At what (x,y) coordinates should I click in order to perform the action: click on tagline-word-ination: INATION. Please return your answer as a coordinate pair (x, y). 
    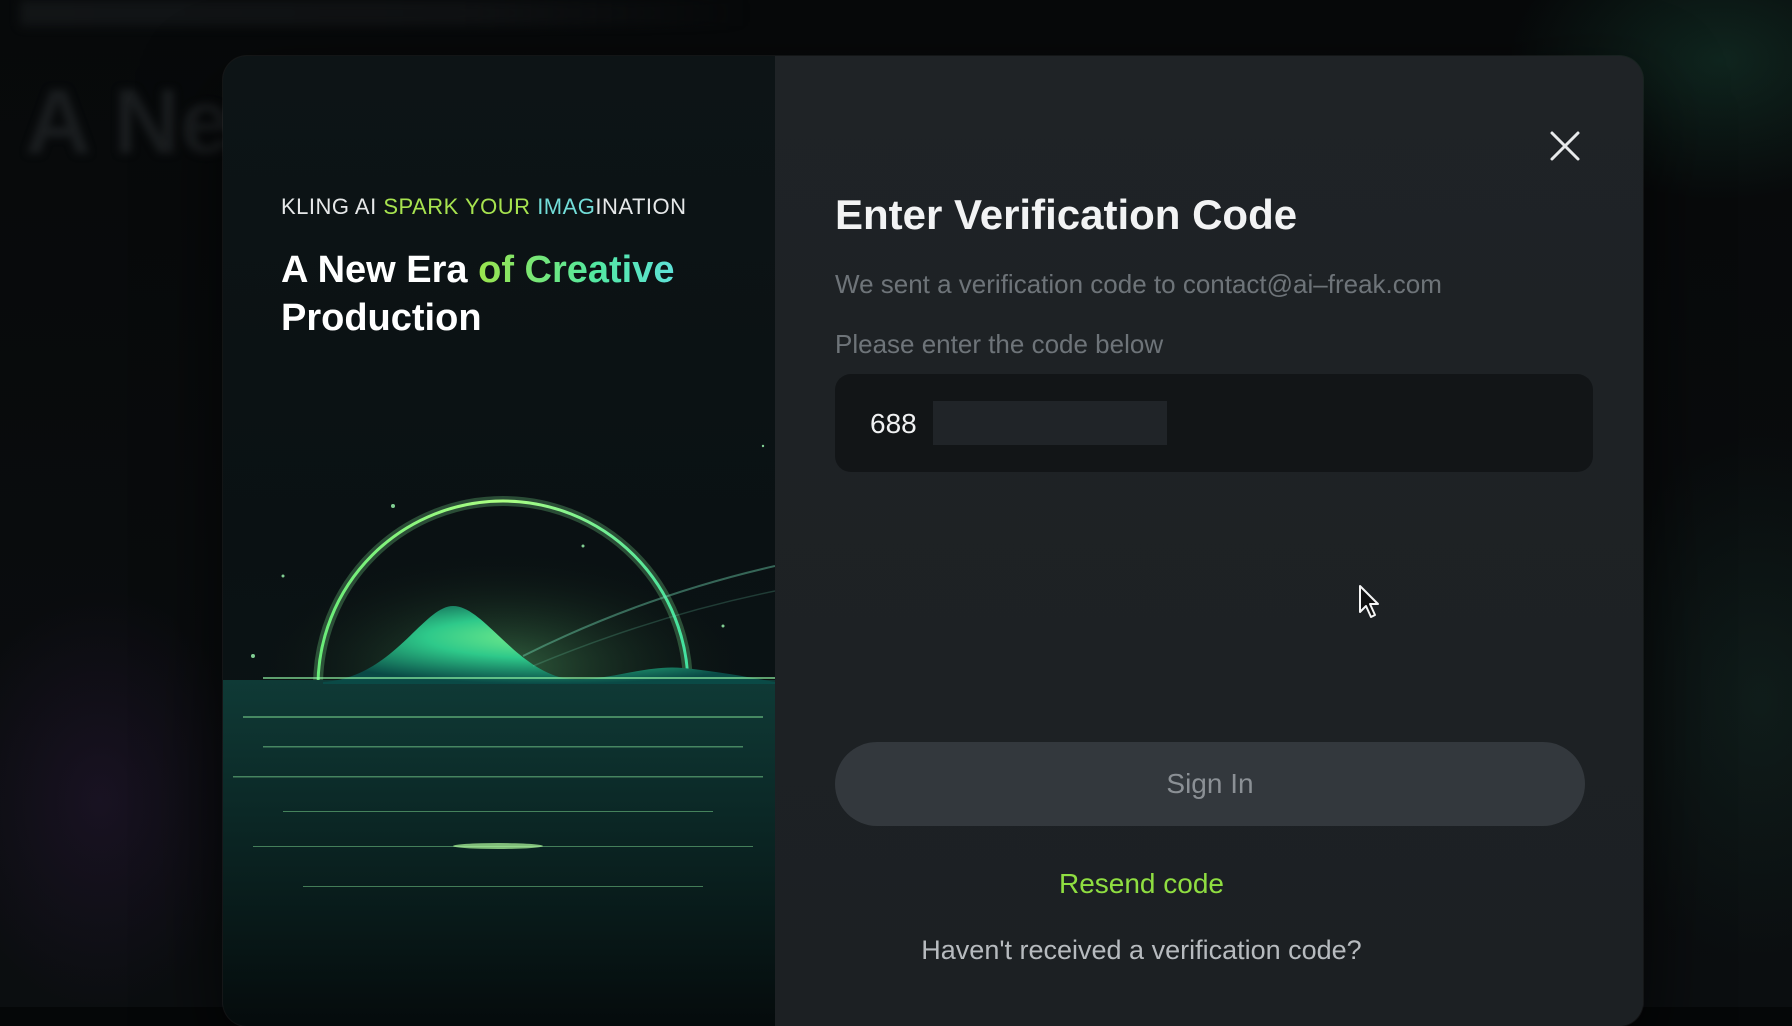
    Looking at the image, I should click on (640, 206).